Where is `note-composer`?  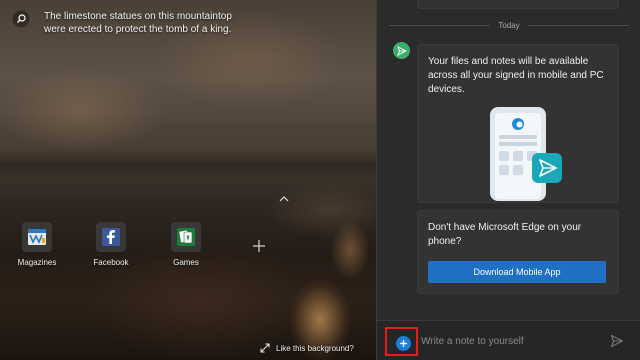
note-composer is located at coordinates (508, 340).